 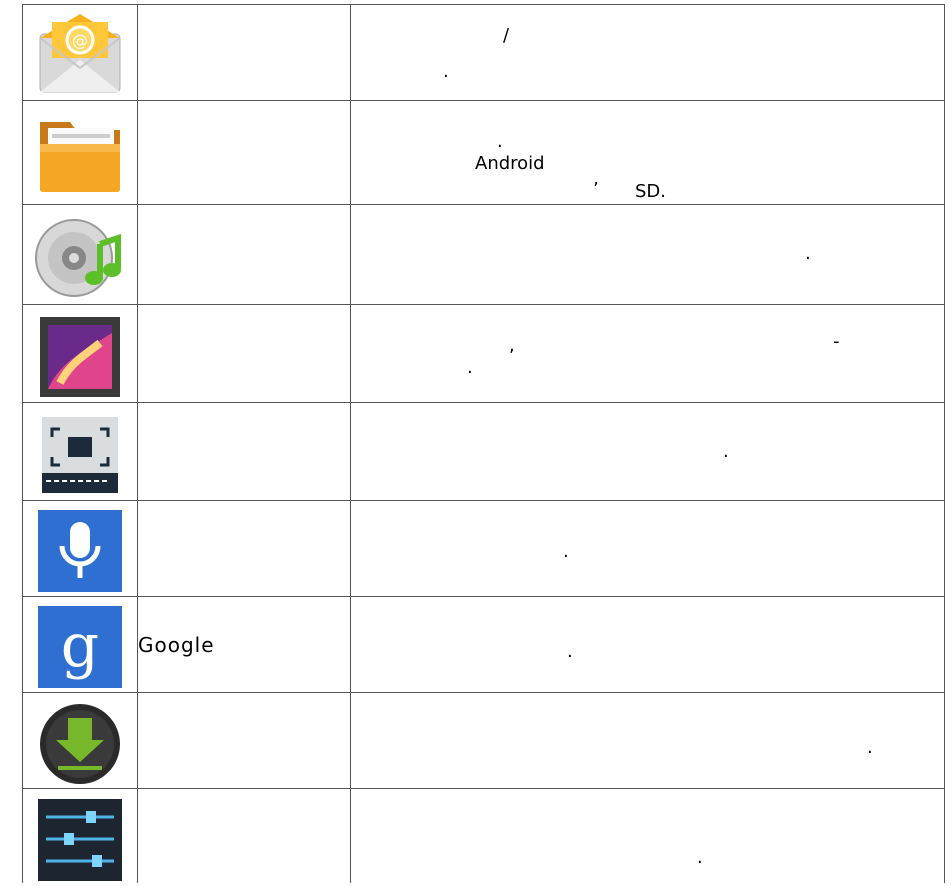 I want to click on download-icon, so click(x=80, y=743).